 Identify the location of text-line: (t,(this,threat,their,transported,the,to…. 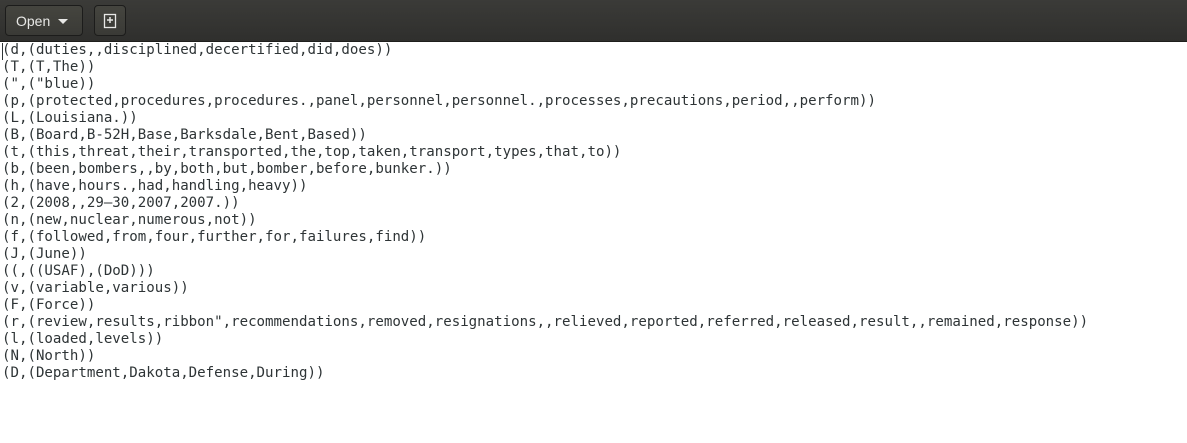
(312, 152).